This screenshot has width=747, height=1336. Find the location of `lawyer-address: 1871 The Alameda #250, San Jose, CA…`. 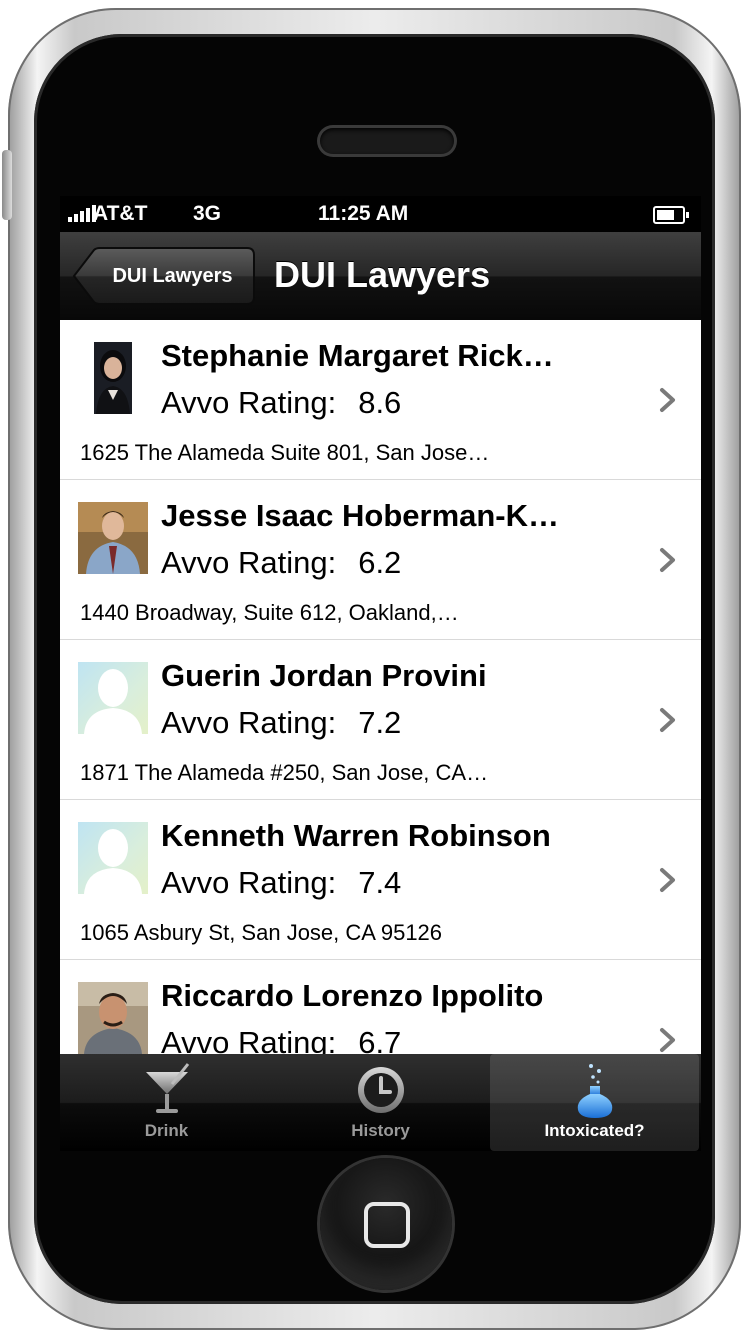

lawyer-address: 1871 The Alameda #250, San Jose, CA… is located at coordinates (284, 772).